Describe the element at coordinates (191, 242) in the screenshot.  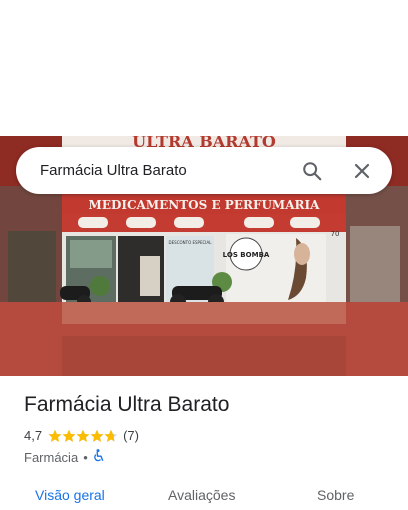
I see `svg-text: DESCONTO ESPECIAL` at that location.